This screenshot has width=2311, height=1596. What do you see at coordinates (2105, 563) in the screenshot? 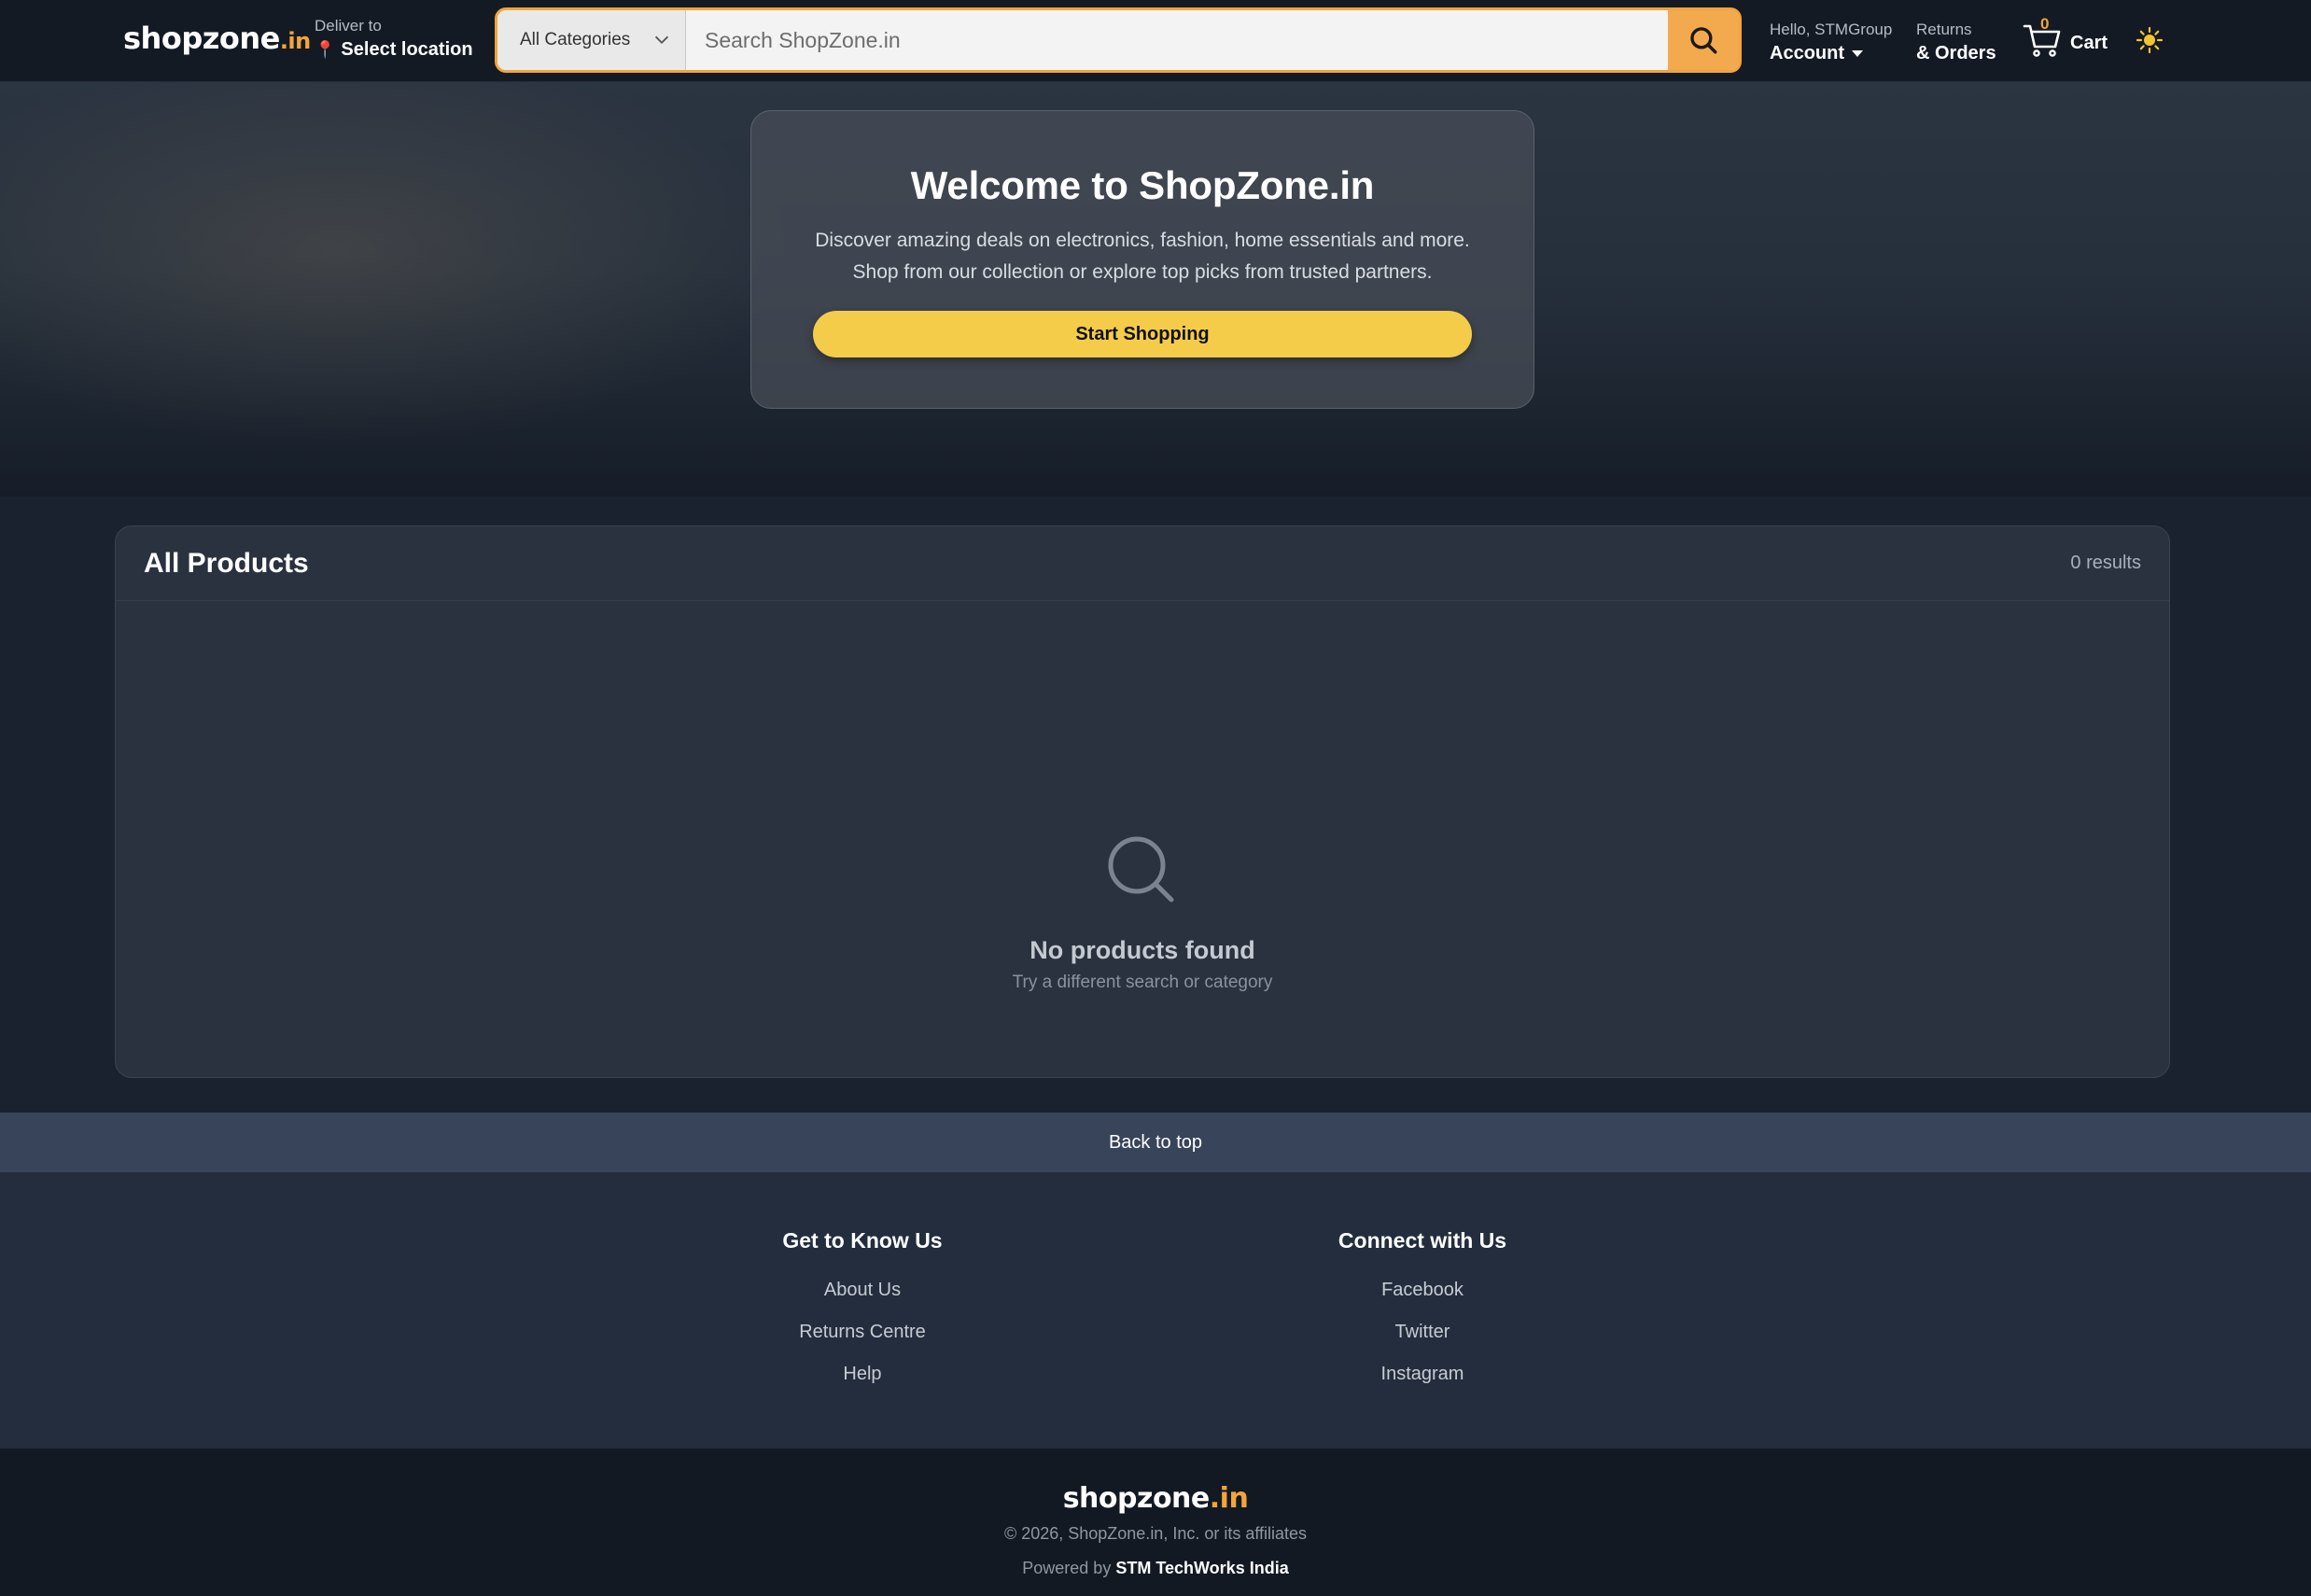
I see `results-count: 0 results` at bounding box center [2105, 563].